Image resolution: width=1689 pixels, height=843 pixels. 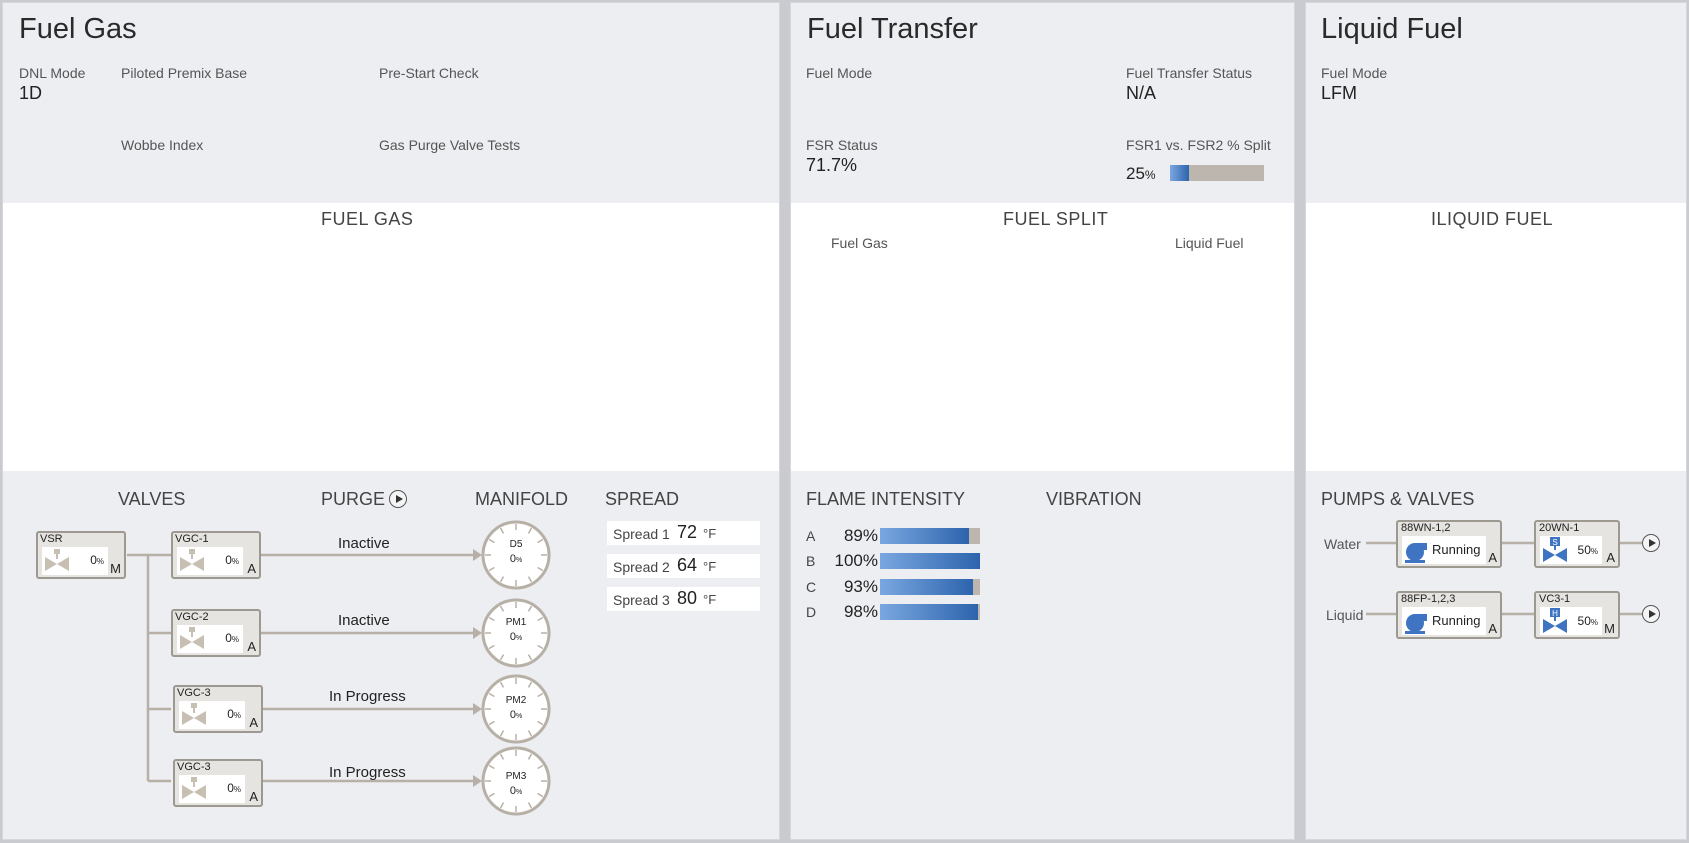 I want to click on flame-row-a: A 89%, so click(x=906, y=536).